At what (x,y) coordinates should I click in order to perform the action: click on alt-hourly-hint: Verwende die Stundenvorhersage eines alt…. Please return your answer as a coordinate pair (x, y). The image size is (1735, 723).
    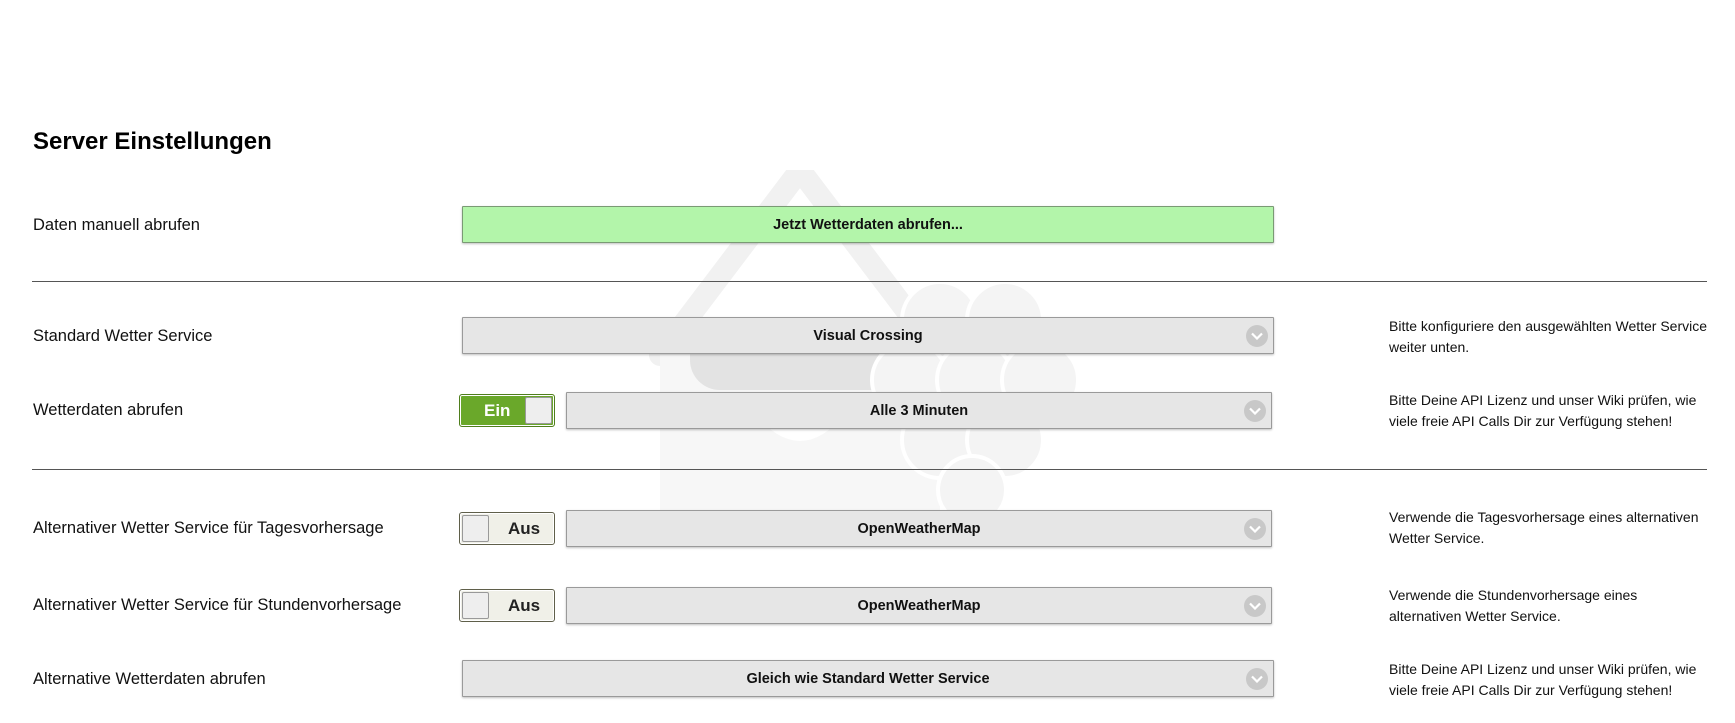
    Looking at the image, I should click on (1513, 605).